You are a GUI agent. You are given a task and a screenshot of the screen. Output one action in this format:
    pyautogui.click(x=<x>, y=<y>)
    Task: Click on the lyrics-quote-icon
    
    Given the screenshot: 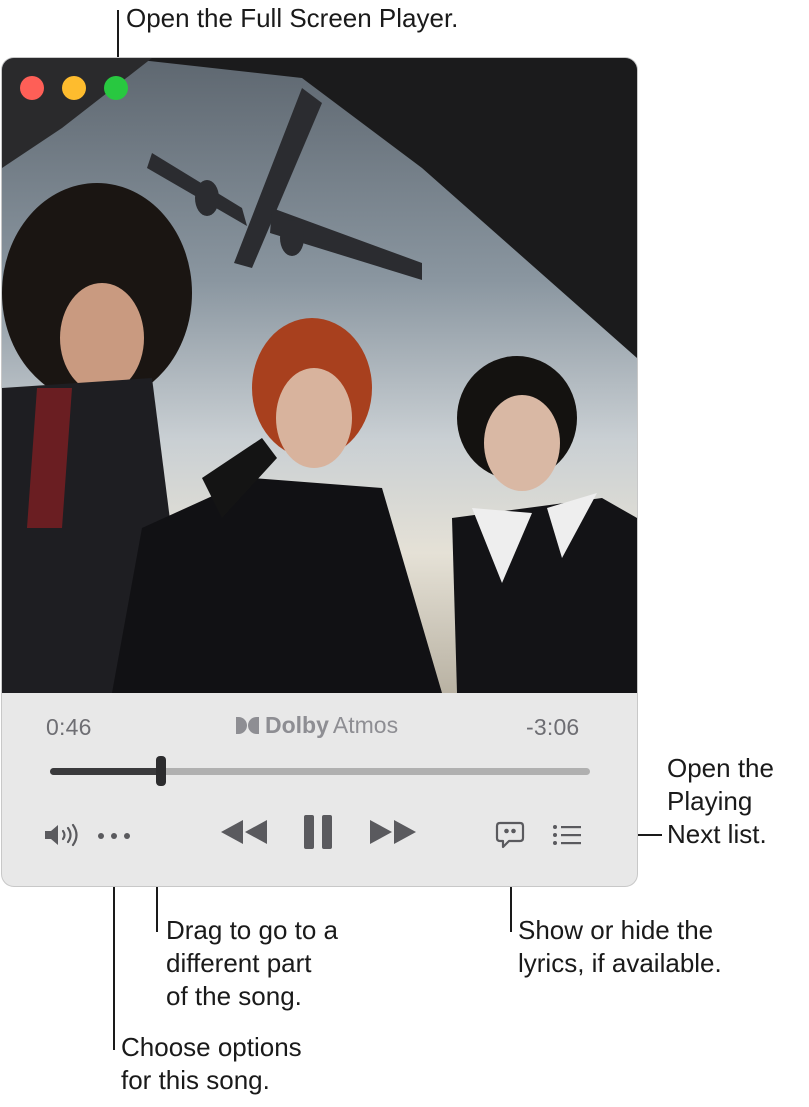 What is the action you would take?
    pyautogui.click(x=510, y=835)
    